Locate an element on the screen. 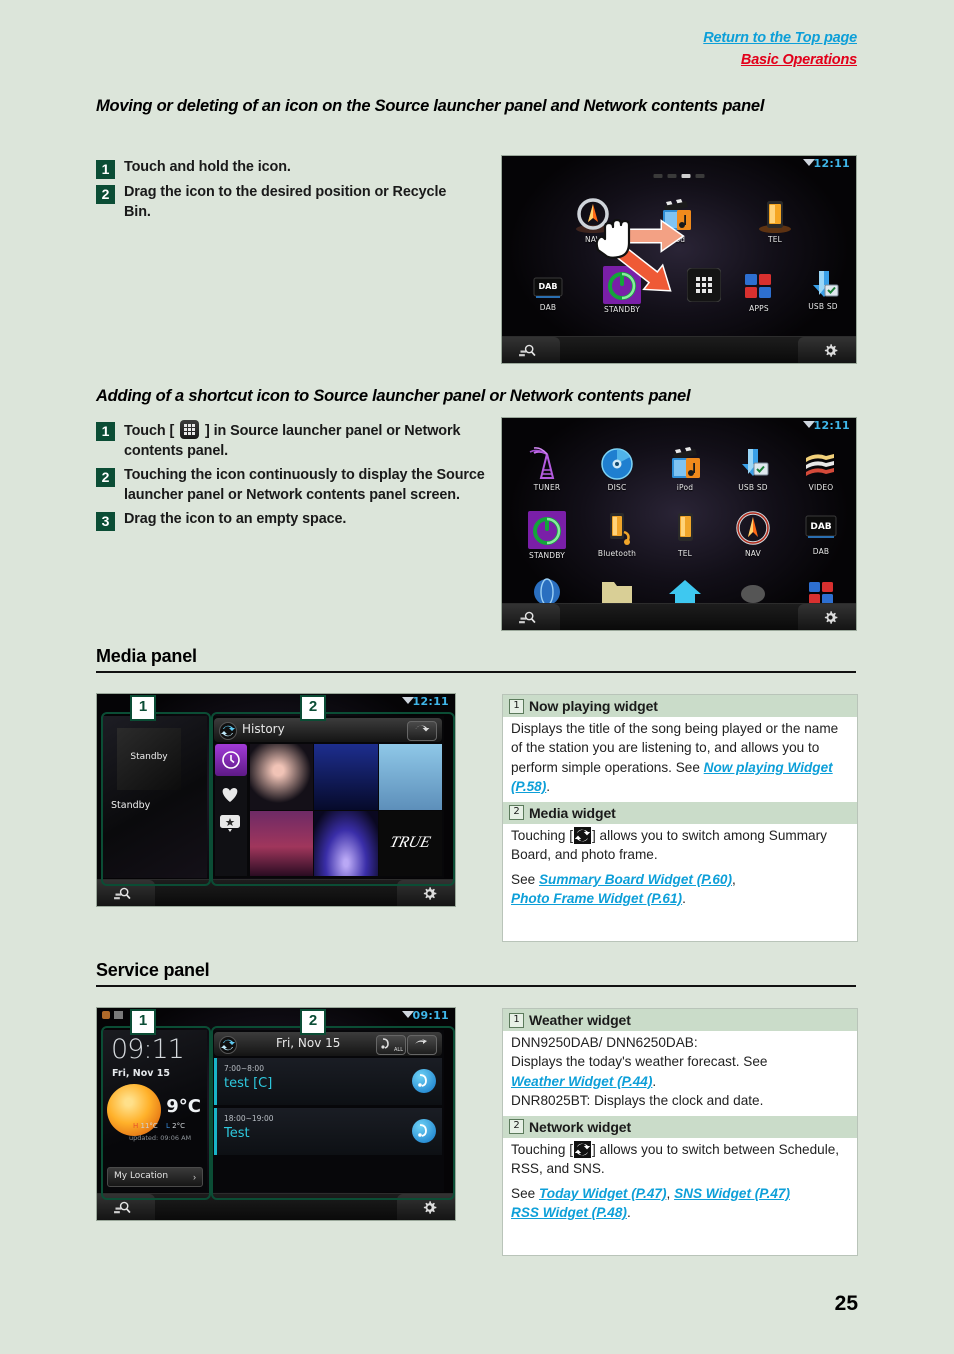 The width and height of the screenshot is (954, 1354). apps-grid-icon is located at coordinates (190, 429).